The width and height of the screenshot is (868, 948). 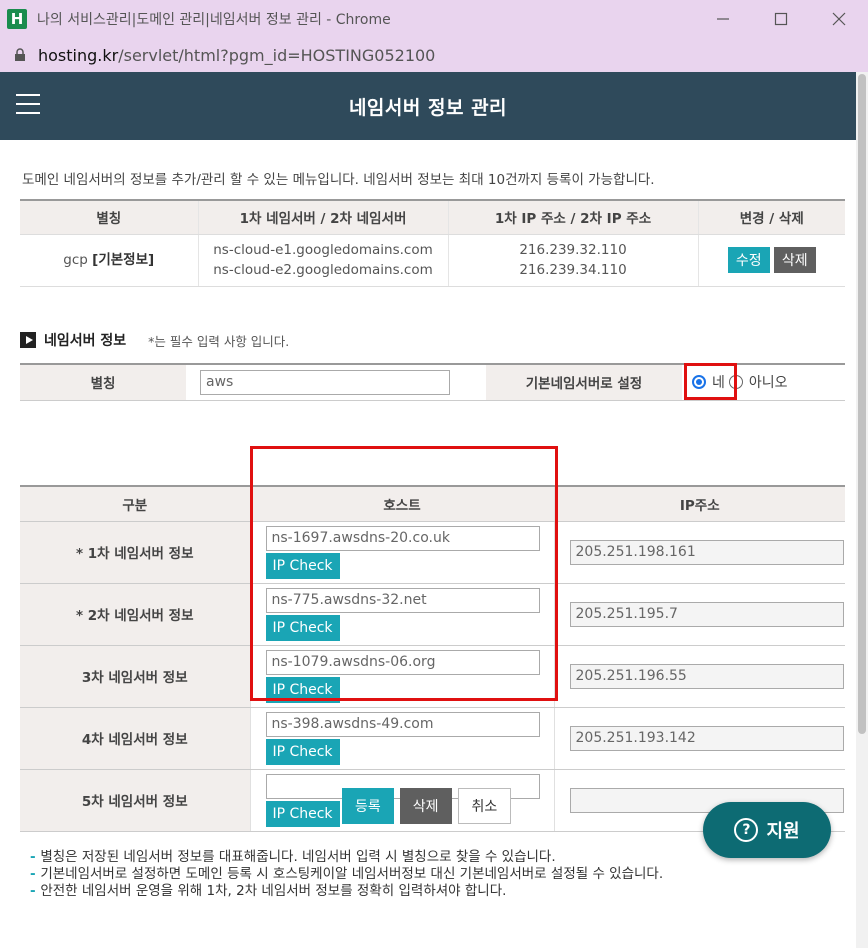 I want to click on ns-row-label: 5차 네임서버 정보, so click(x=135, y=800).